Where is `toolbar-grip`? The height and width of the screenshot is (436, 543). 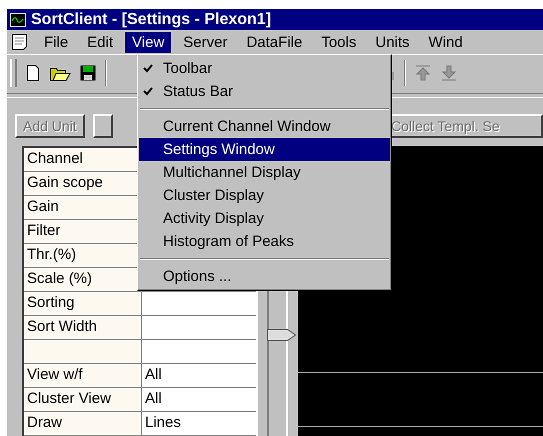
toolbar-grip is located at coordinates (13, 73).